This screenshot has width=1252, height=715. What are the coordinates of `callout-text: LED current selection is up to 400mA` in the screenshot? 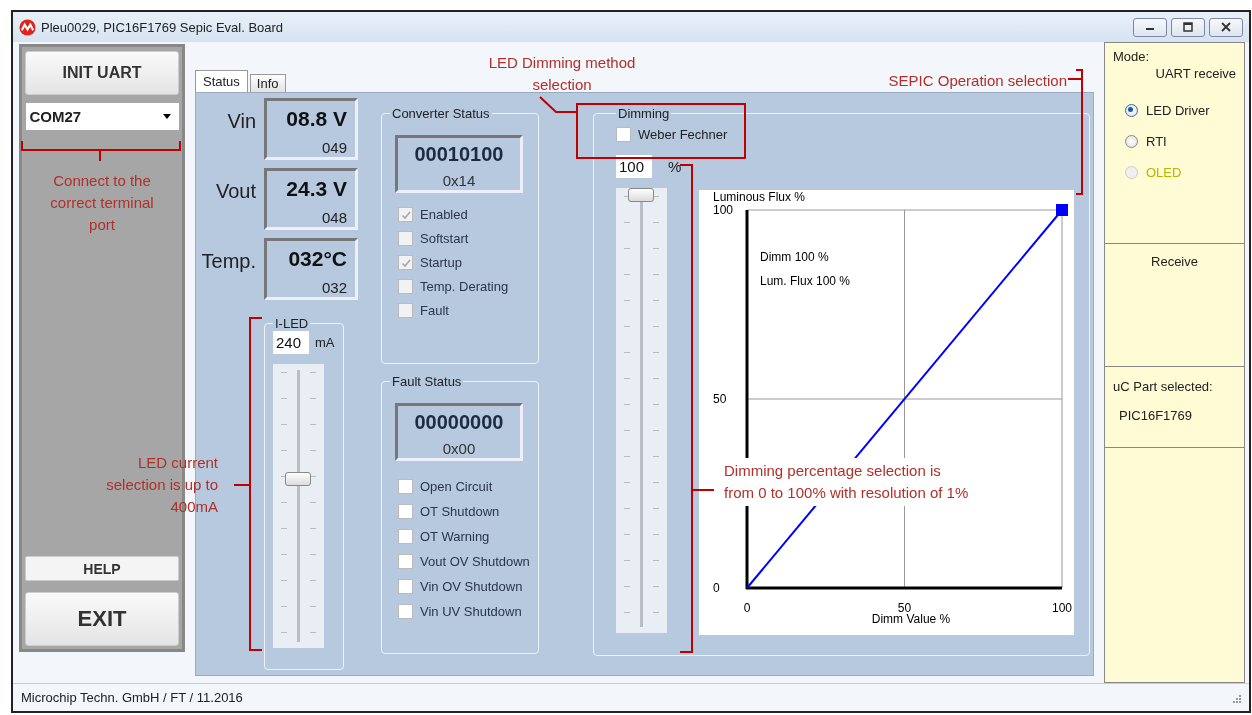 It's located at (161, 485).